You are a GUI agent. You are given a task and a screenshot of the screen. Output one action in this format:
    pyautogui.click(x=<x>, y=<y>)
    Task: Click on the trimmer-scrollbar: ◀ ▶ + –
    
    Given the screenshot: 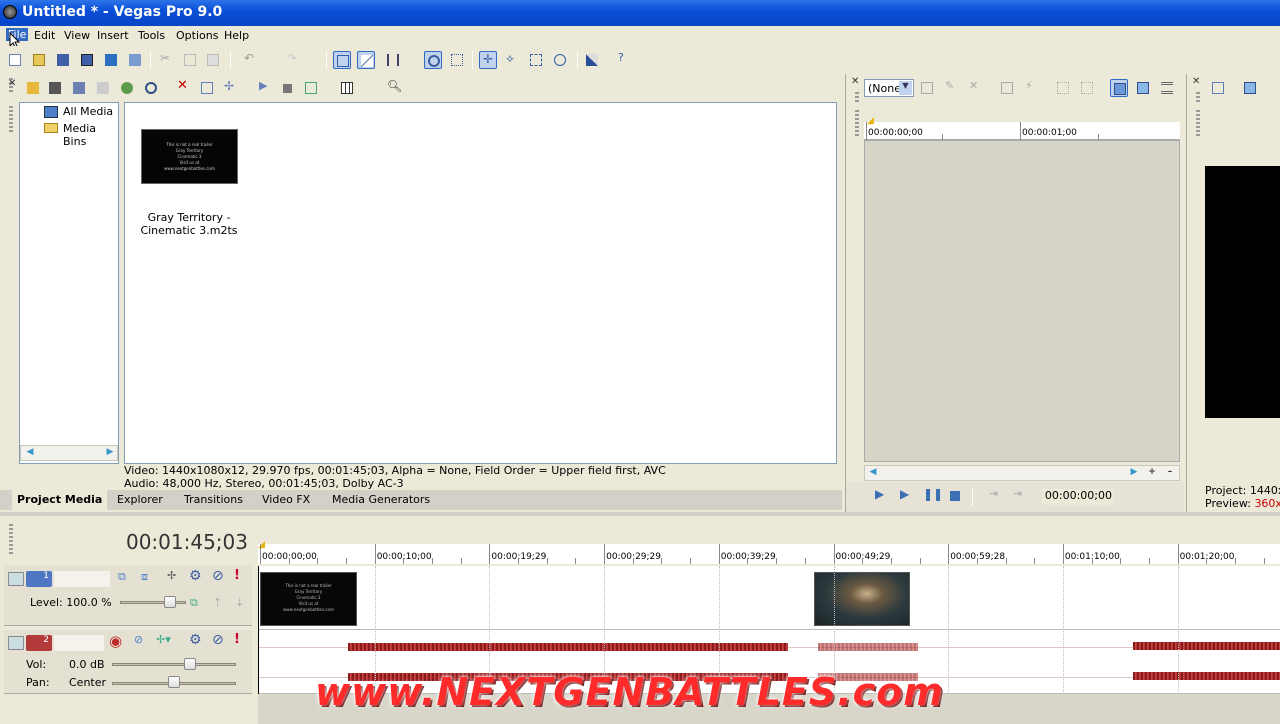 What is the action you would take?
    pyautogui.click(x=1022, y=473)
    